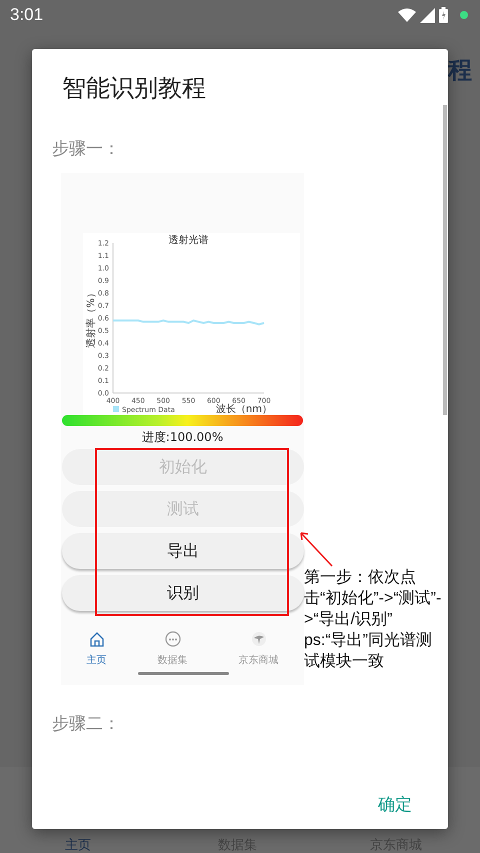  I want to click on action-button: 导出, so click(183, 551).